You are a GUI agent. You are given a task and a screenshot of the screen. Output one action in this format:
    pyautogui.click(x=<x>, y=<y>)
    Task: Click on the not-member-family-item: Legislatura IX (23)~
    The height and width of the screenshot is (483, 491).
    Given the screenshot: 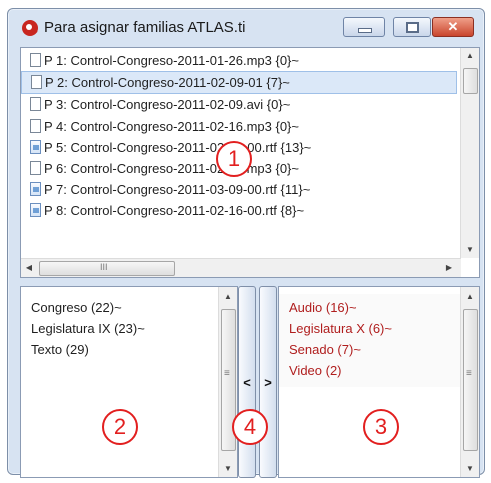 What is the action you would take?
    pyautogui.click(x=88, y=328)
    